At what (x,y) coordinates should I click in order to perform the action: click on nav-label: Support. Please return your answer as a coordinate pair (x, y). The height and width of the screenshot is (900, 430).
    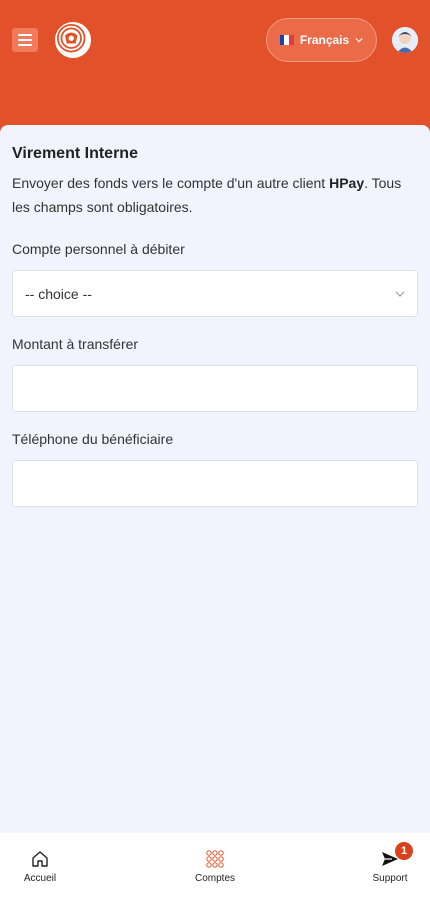
    Looking at the image, I should click on (390, 878).